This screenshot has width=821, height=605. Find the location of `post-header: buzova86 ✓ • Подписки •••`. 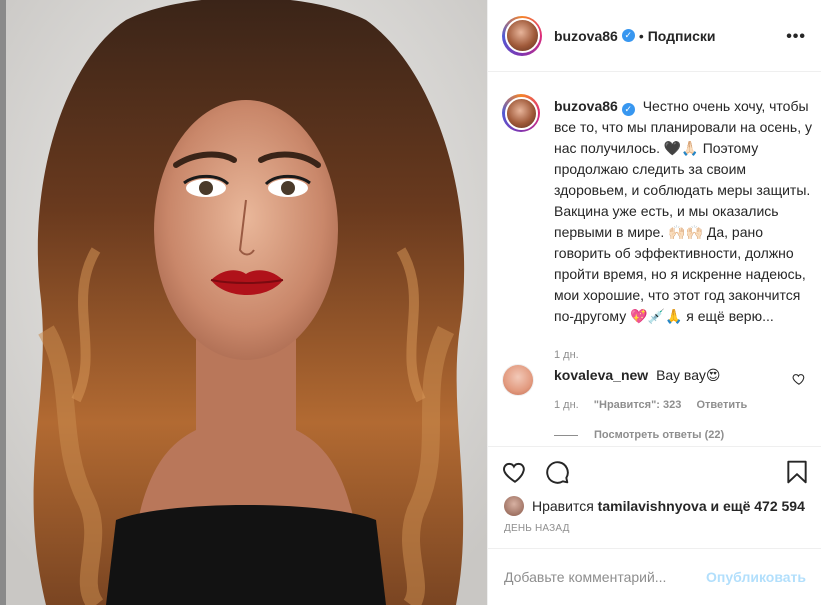

post-header: buzova86 ✓ • Подписки ••• is located at coordinates (654, 36).